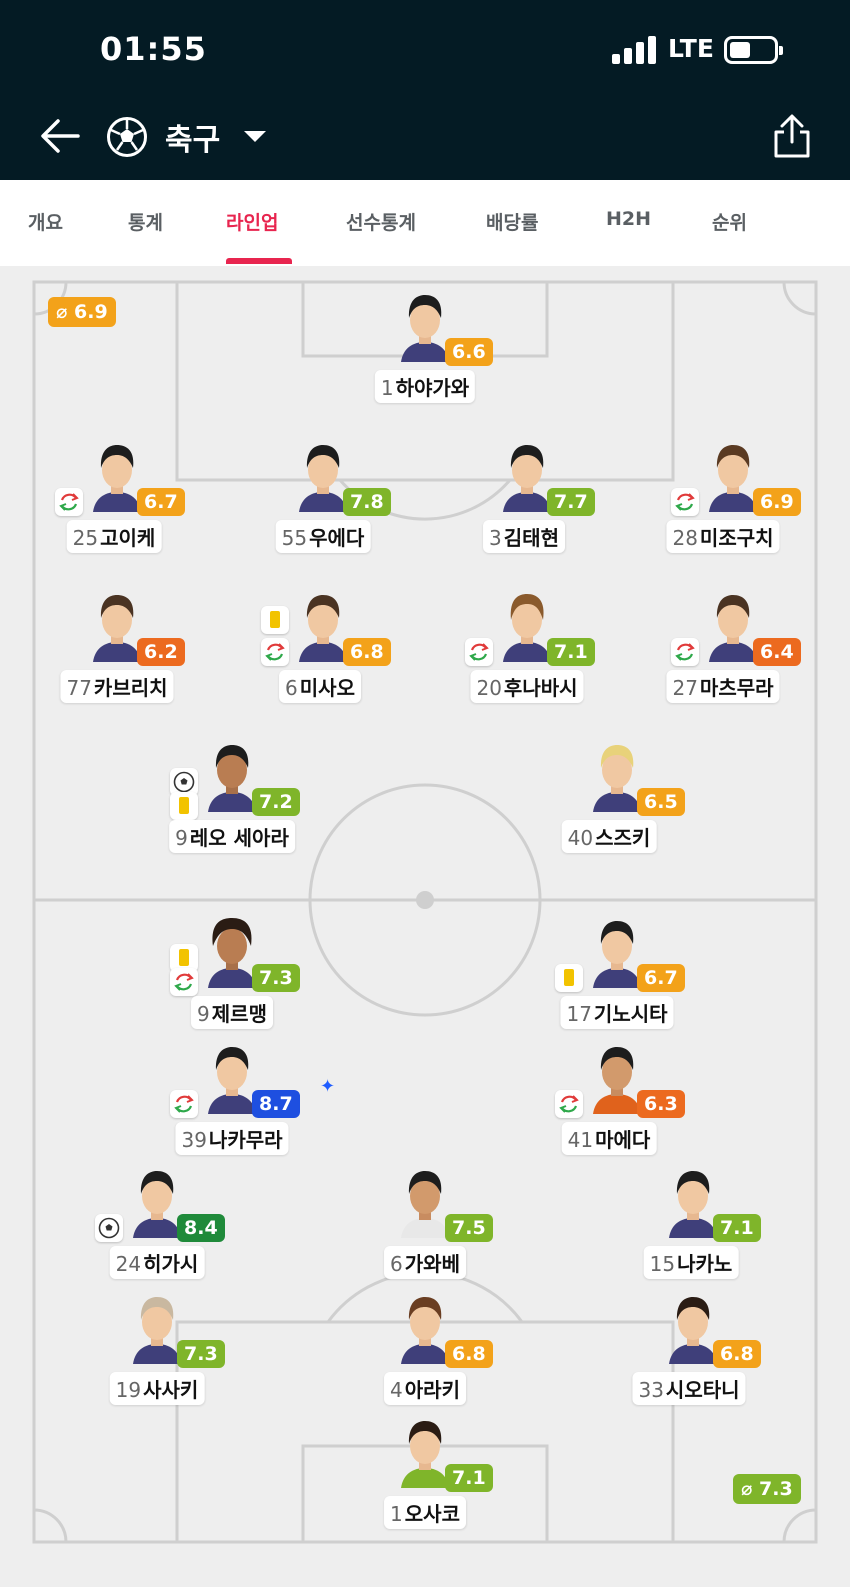 The image size is (850, 1587). What do you see at coordinates (45, 221) in the screenshot?
I see `tab-overview: 개요` at bounding box center [45, 221].